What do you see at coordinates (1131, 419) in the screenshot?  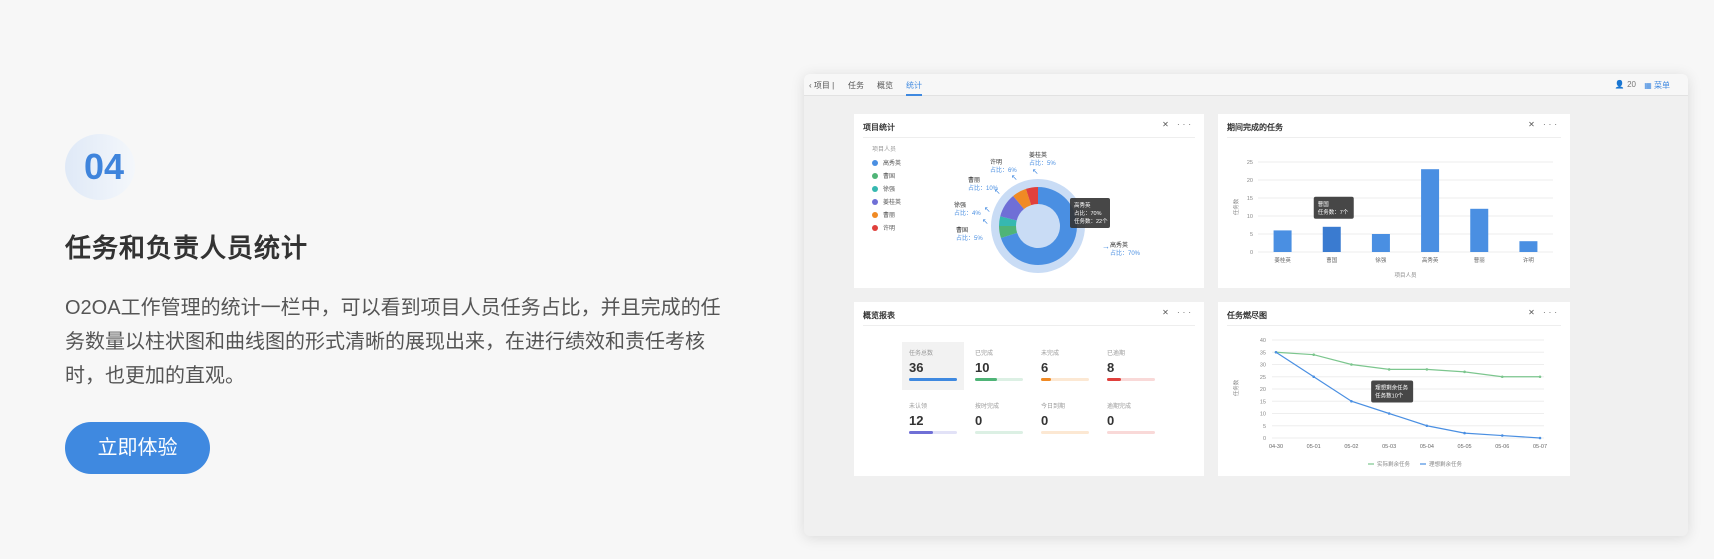 I see `stat-tile: 逾期完成 0` at bounding box center [1131, 419].